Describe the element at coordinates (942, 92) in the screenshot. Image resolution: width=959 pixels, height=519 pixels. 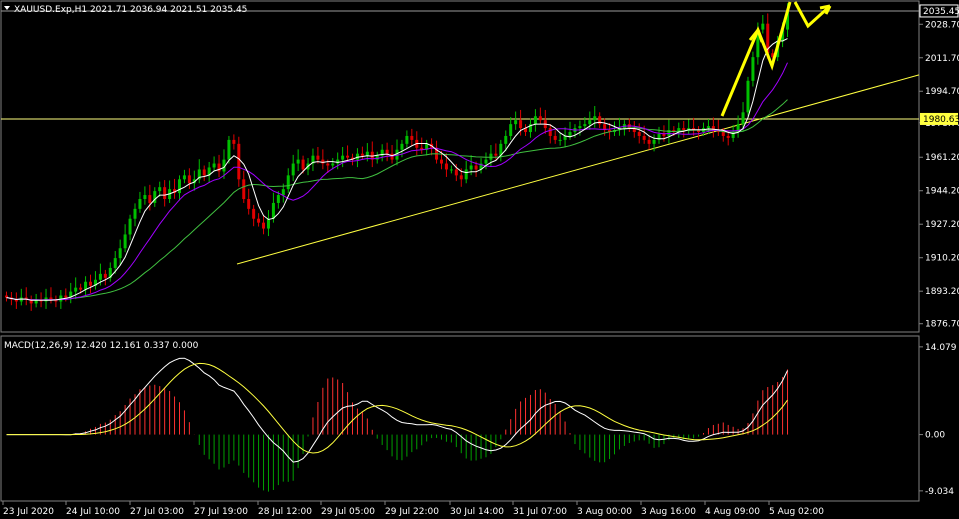
I see `price-tick-label: 1994.70` at that location.